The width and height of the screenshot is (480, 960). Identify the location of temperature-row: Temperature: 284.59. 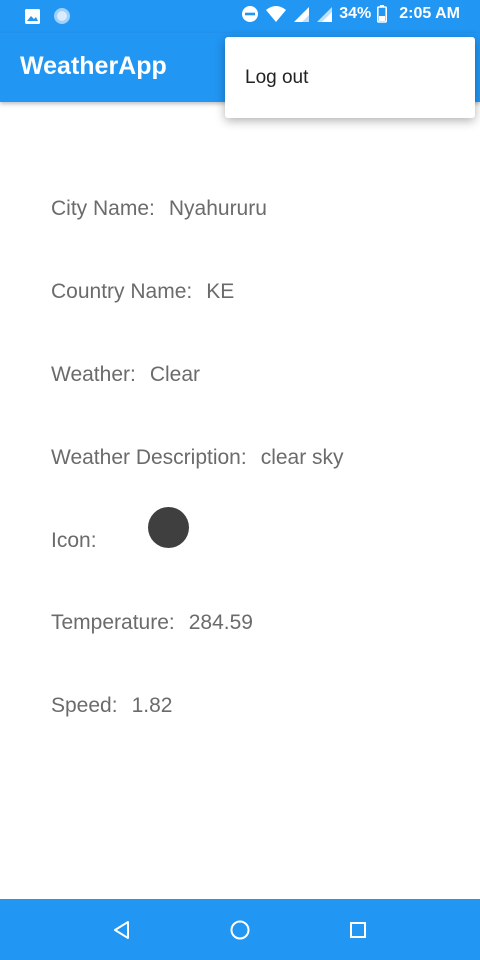
(152, 623).